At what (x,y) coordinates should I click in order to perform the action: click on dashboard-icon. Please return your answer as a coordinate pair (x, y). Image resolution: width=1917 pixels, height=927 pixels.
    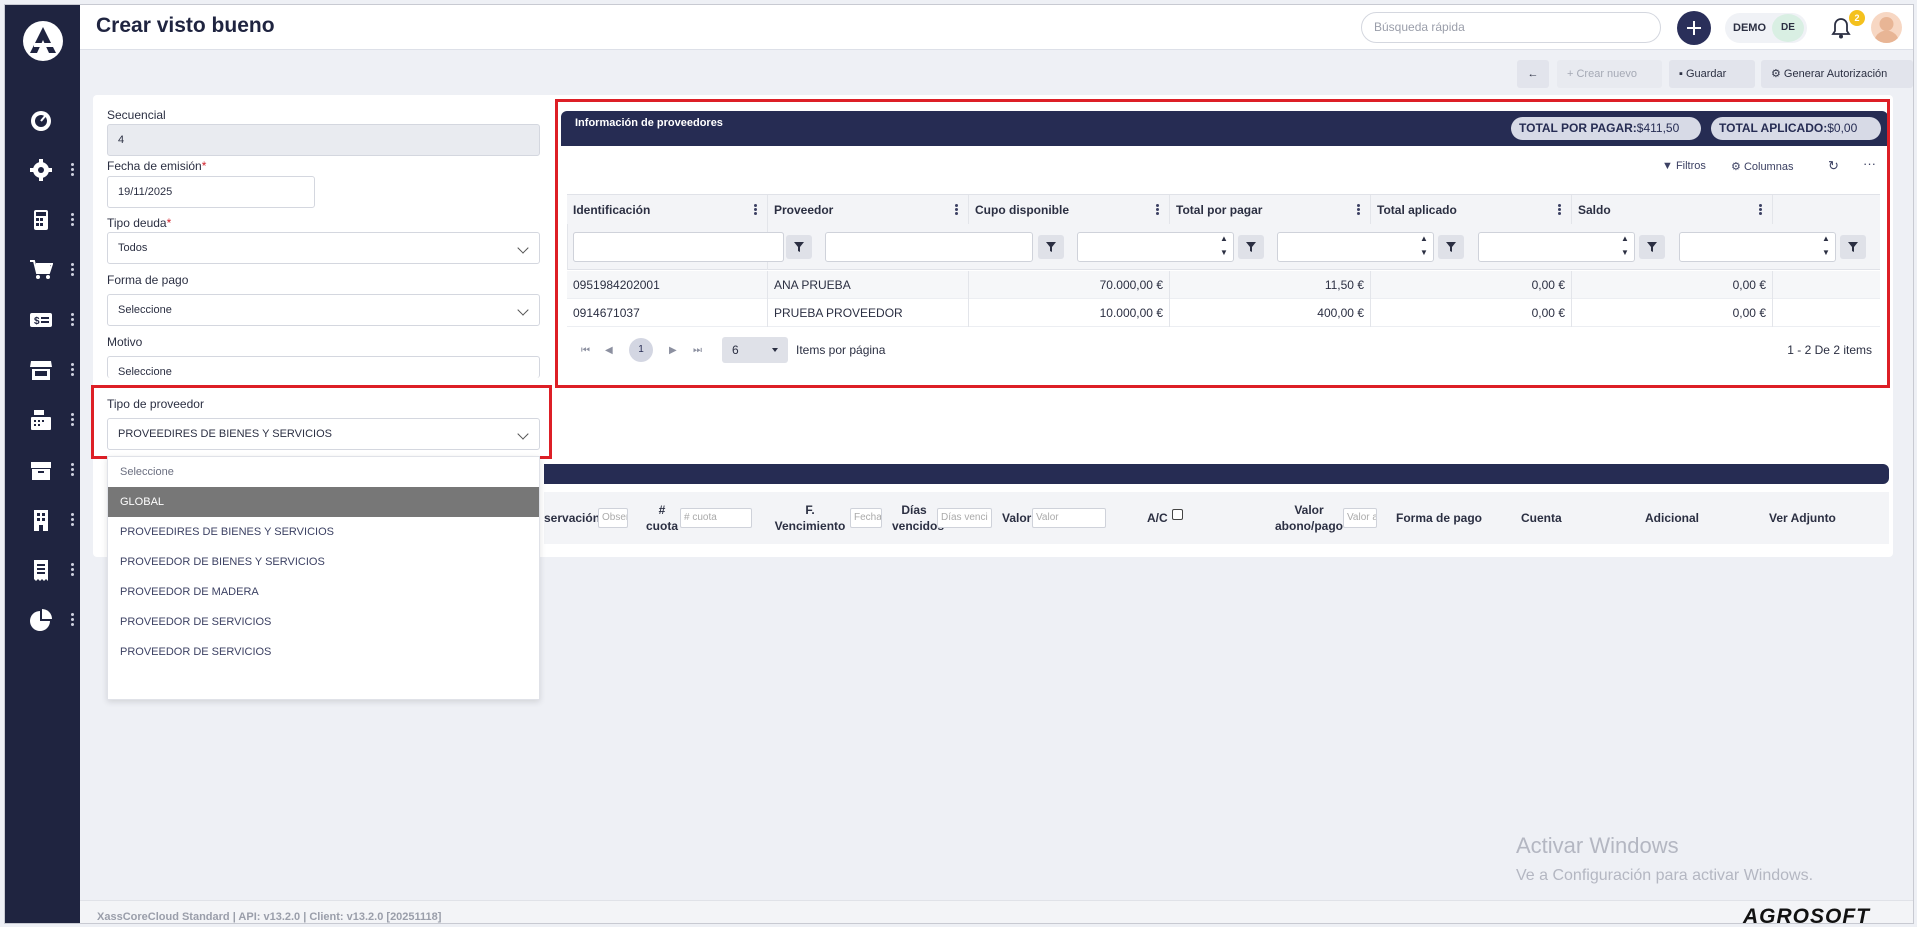
    Looking at the image, I should click on (41, 121).